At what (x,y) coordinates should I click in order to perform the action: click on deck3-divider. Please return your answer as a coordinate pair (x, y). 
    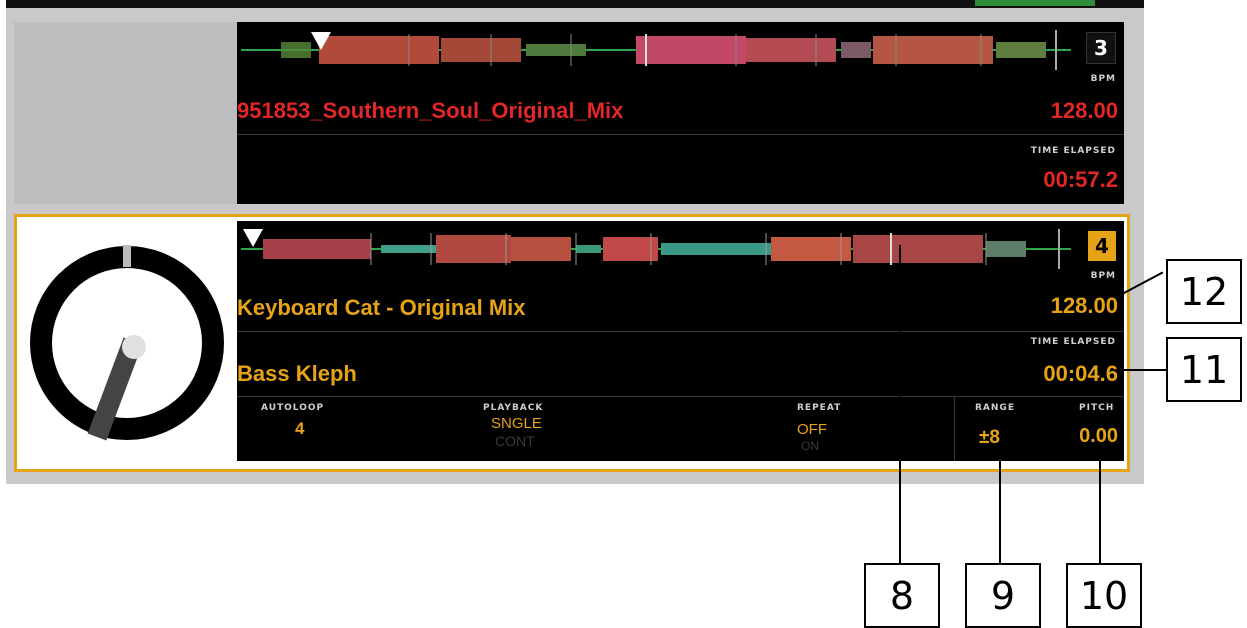
    Looking at the image, I should click on (680, 134).